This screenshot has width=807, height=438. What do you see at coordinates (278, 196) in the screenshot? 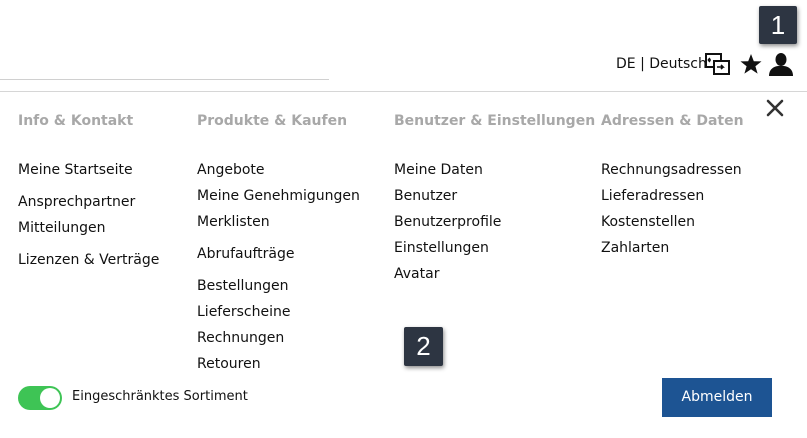
I see `menu-item-meine-genehmigungen: Meine Genehmigungen` at bounding box center [278, 196].